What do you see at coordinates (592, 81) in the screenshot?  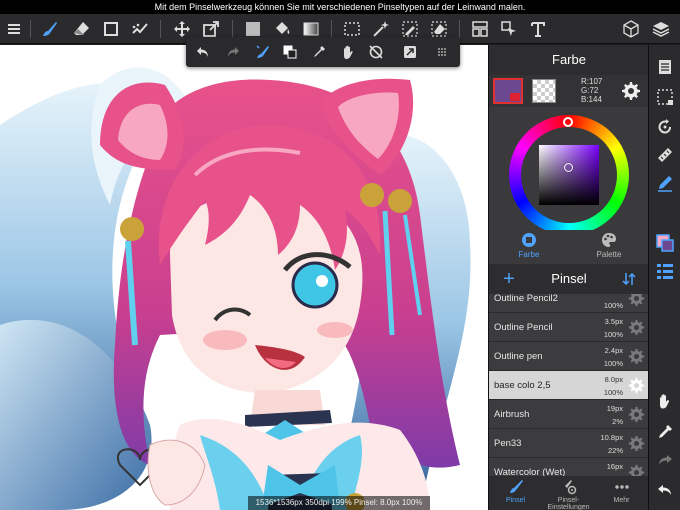 I see `rgb-r: R:107` at bounding box center [592, 81].